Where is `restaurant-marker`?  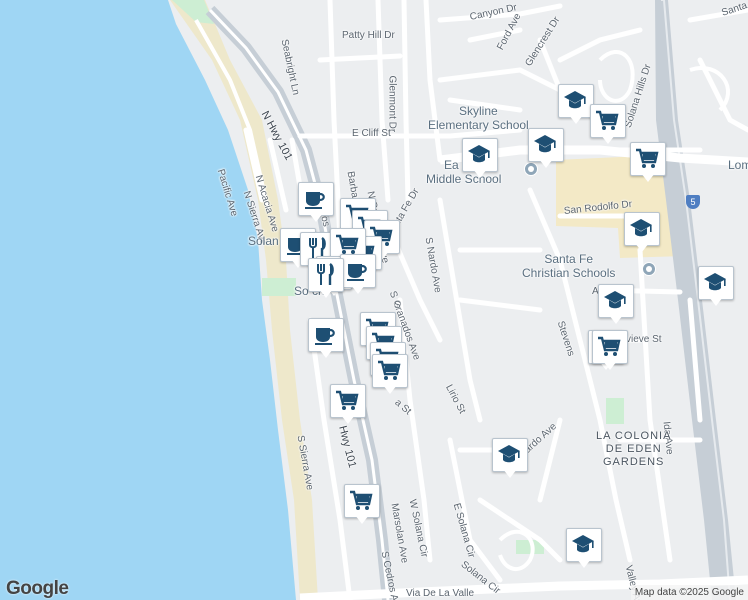
restaurant-marker is located at coordinates (326, 279).